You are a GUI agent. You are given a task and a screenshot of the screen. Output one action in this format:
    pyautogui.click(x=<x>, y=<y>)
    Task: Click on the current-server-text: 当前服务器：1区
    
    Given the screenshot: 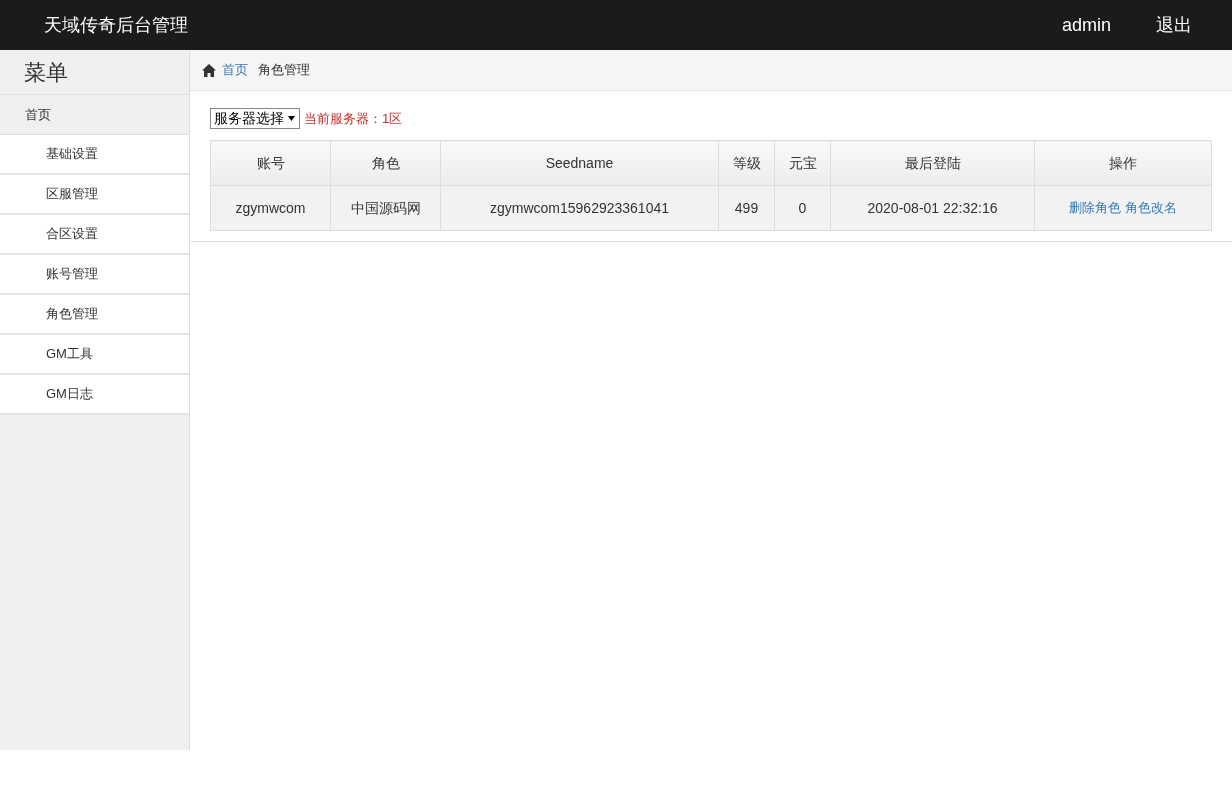 What is the action you would take?
    pyautogui.click(x=353, y=118)
    